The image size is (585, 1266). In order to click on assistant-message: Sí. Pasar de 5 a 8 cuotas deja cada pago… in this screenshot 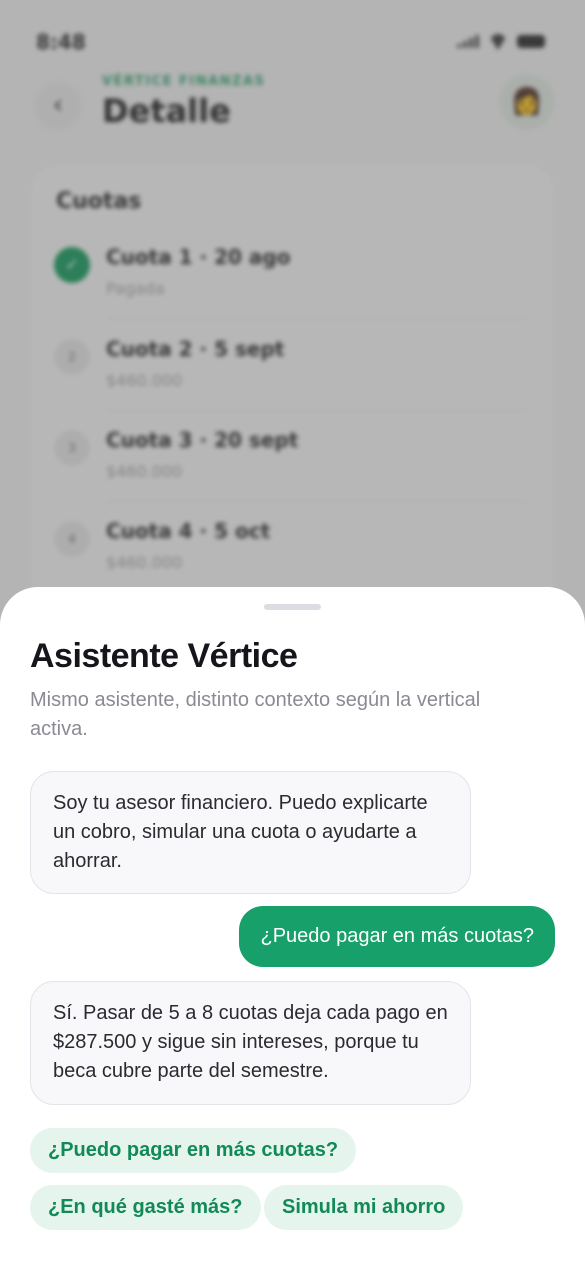, I will do `click(250, 1043)`.